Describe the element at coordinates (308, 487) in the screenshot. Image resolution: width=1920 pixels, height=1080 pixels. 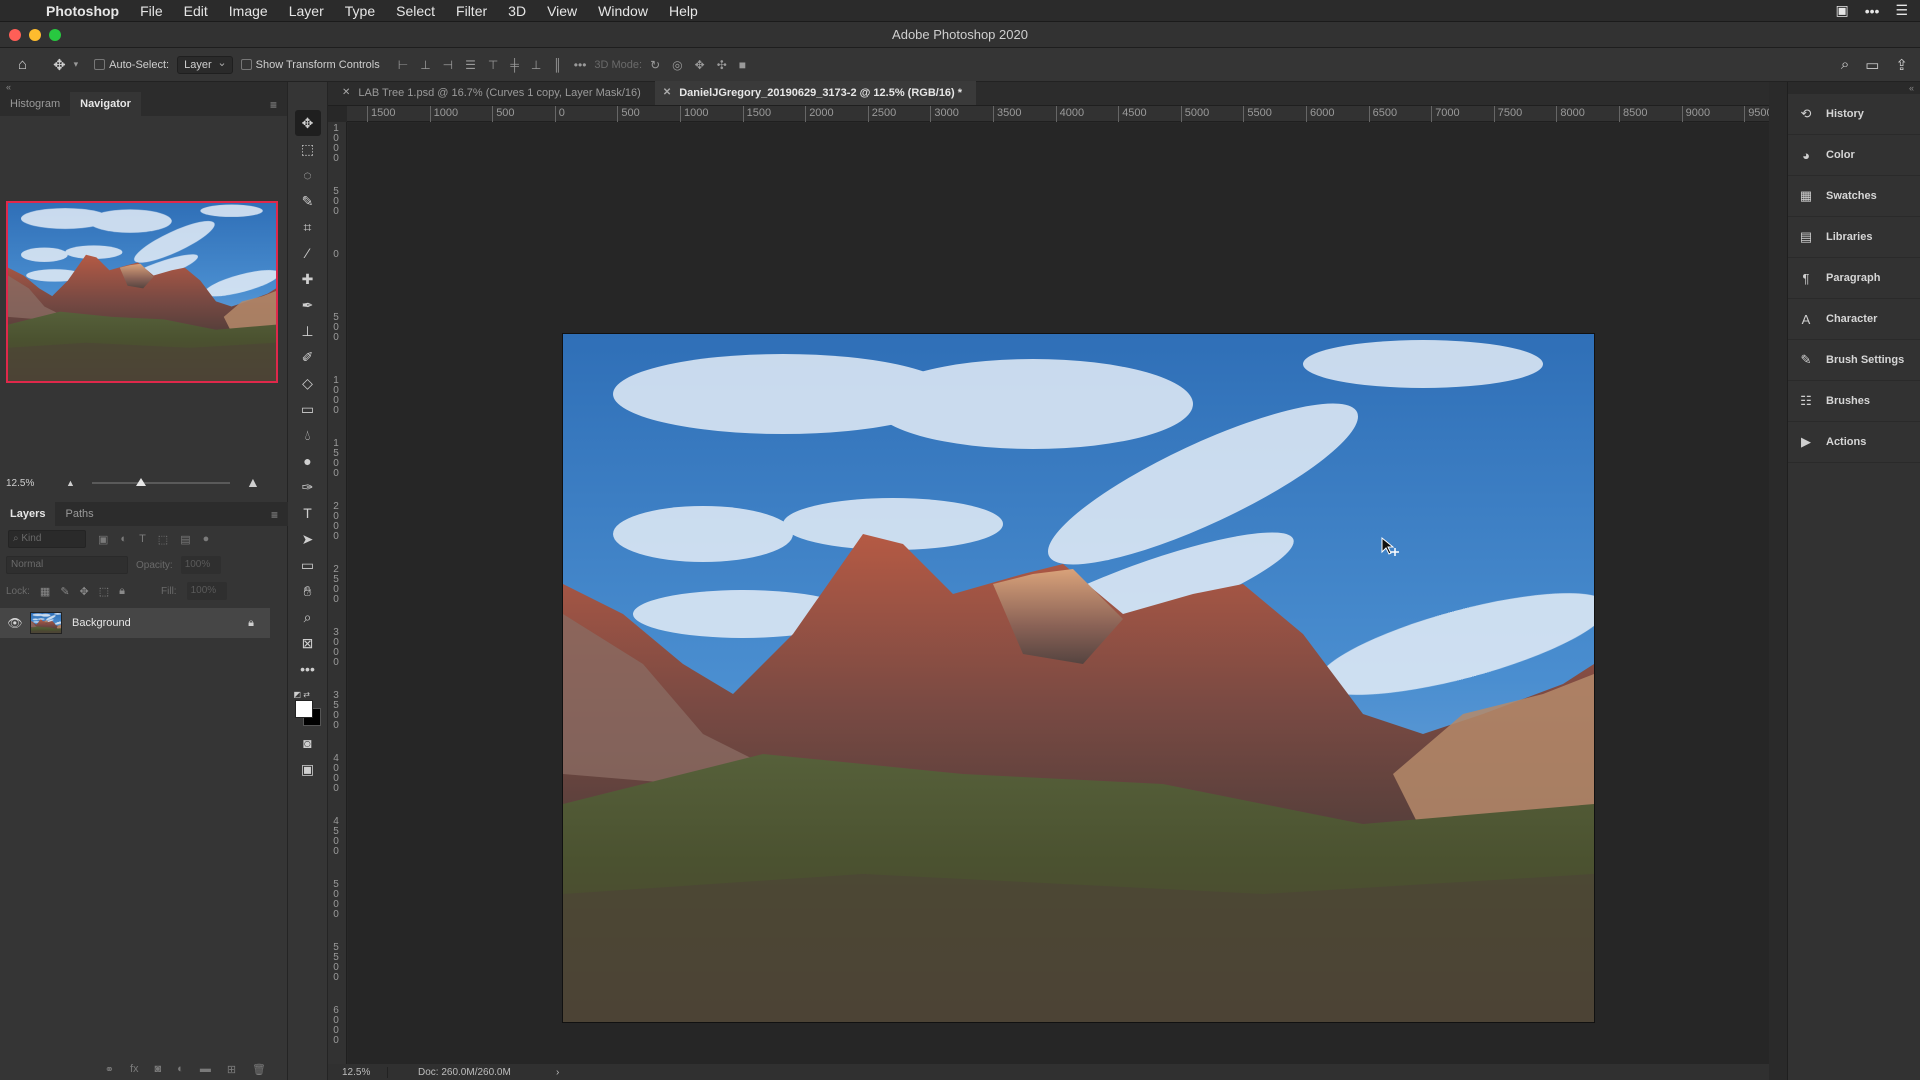
I see `pen-tool-icon: ✑` at that location.